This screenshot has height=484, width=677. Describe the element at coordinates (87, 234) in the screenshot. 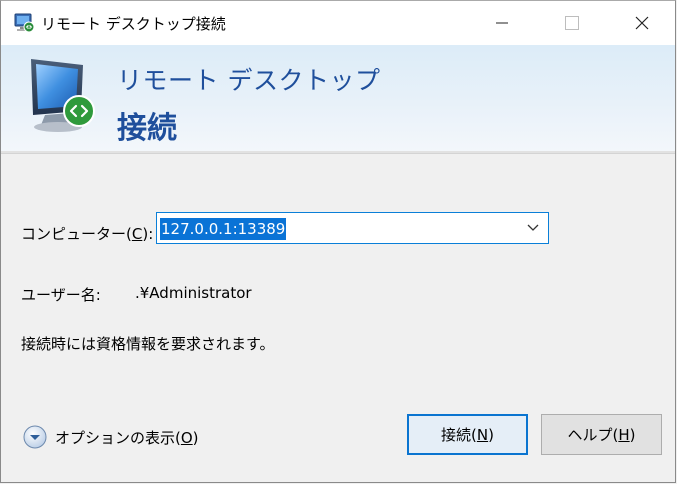

I see `computer-label: コンピューター(C):` at that location.